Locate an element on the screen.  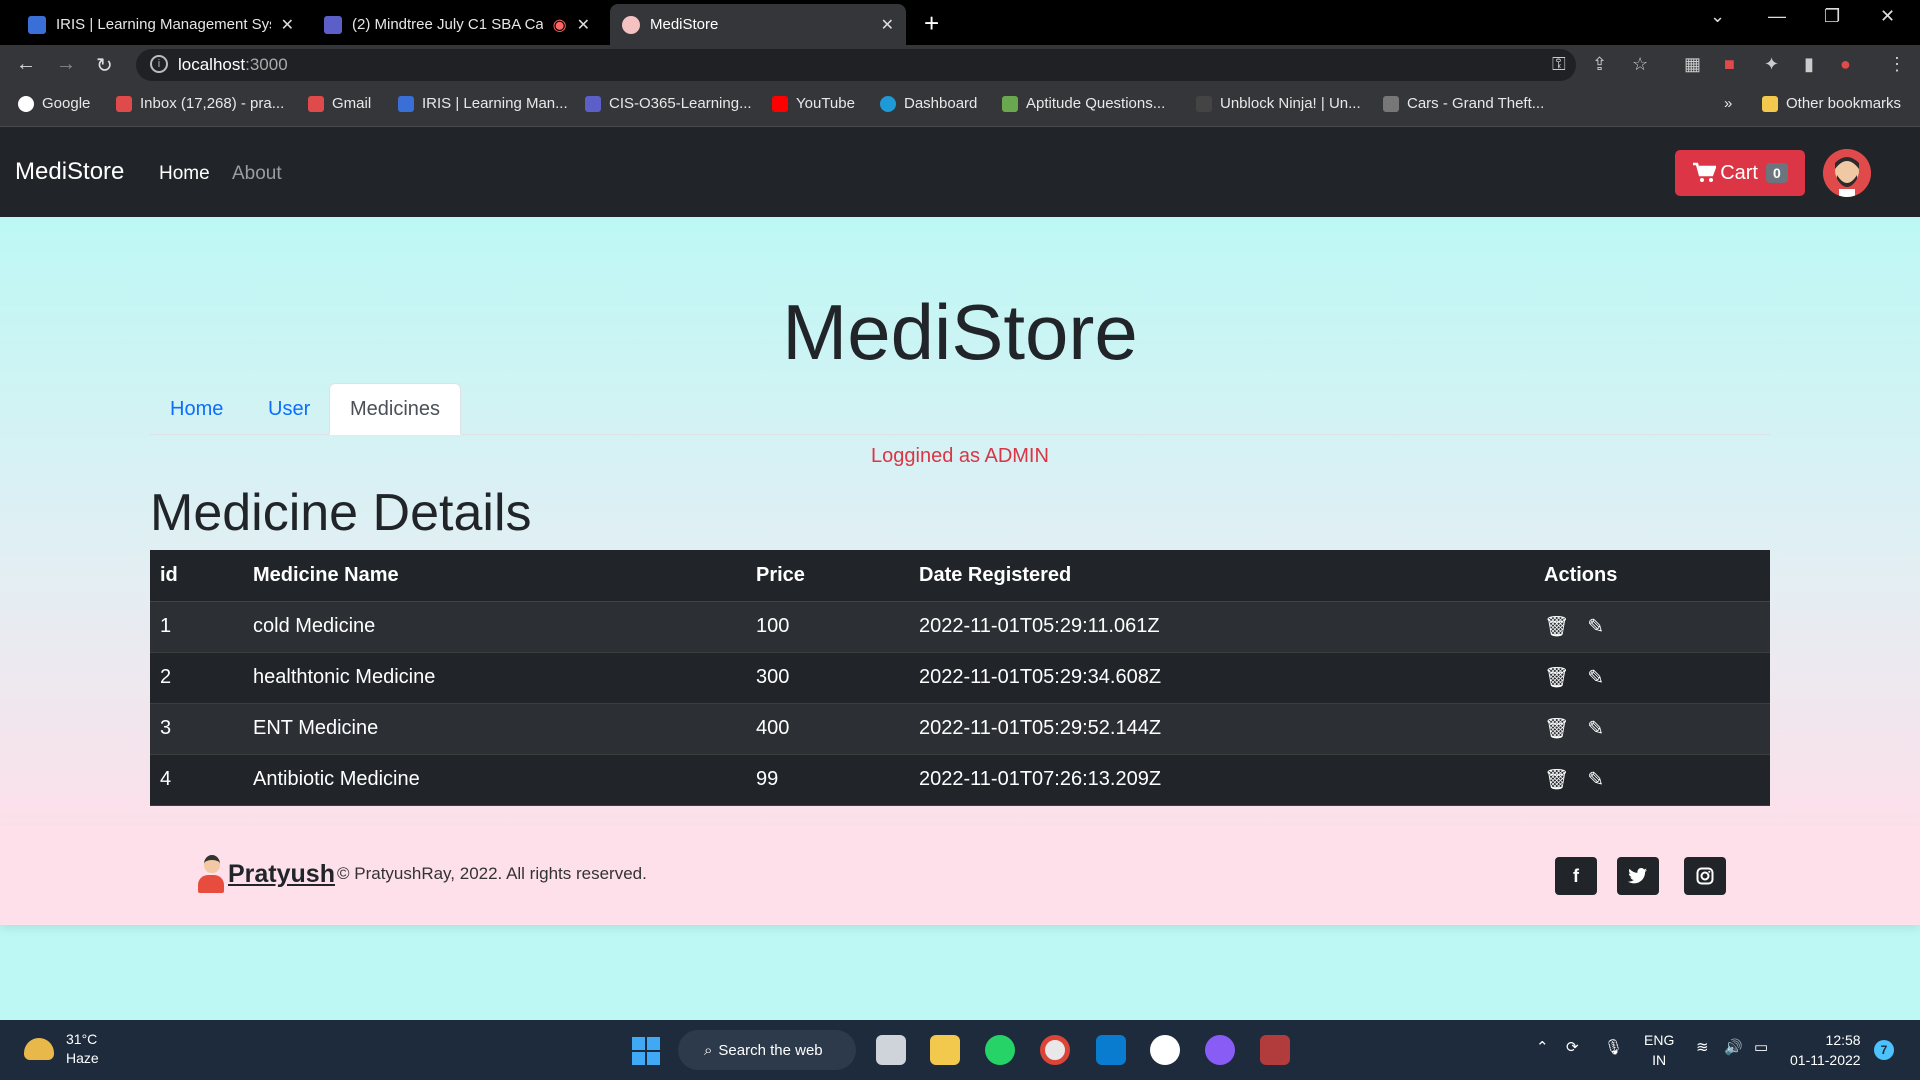
youtube-icon is located at coordinates (780, 103).